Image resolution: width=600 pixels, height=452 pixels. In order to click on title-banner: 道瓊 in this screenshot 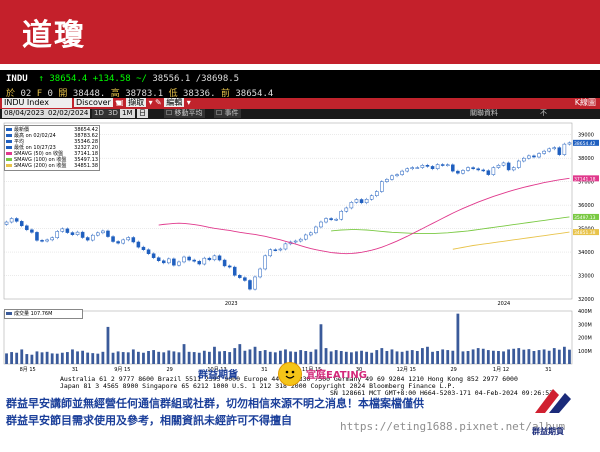, I will do `click(300, 32)`.